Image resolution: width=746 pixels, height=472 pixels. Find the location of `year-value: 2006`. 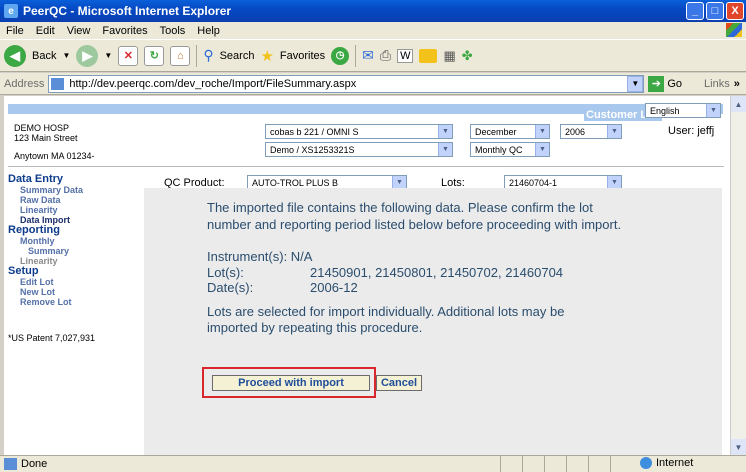

year-value: 2006 is located at coordinates (575, 131).